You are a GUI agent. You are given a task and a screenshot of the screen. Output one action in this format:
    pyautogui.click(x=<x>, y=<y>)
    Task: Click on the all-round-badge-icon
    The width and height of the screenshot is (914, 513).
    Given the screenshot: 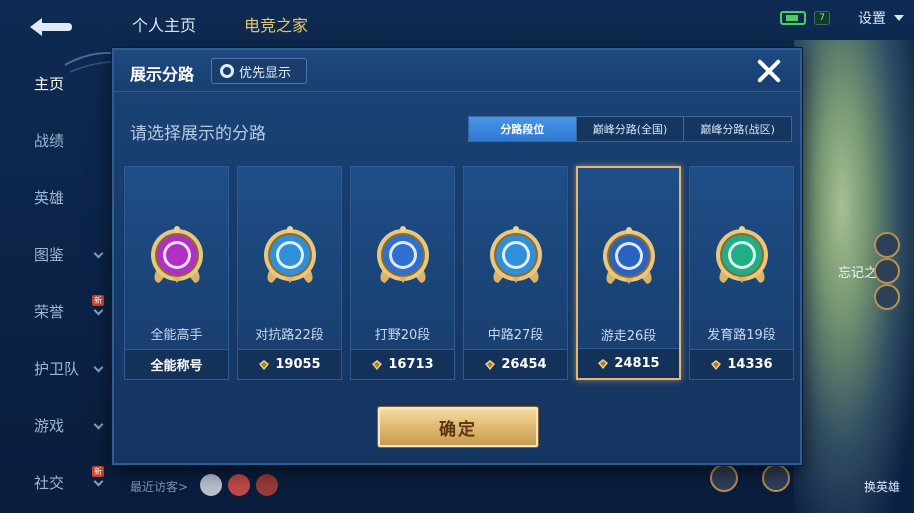 What is the action you would take?
    pyautogui.click(x=176, y=254)
    